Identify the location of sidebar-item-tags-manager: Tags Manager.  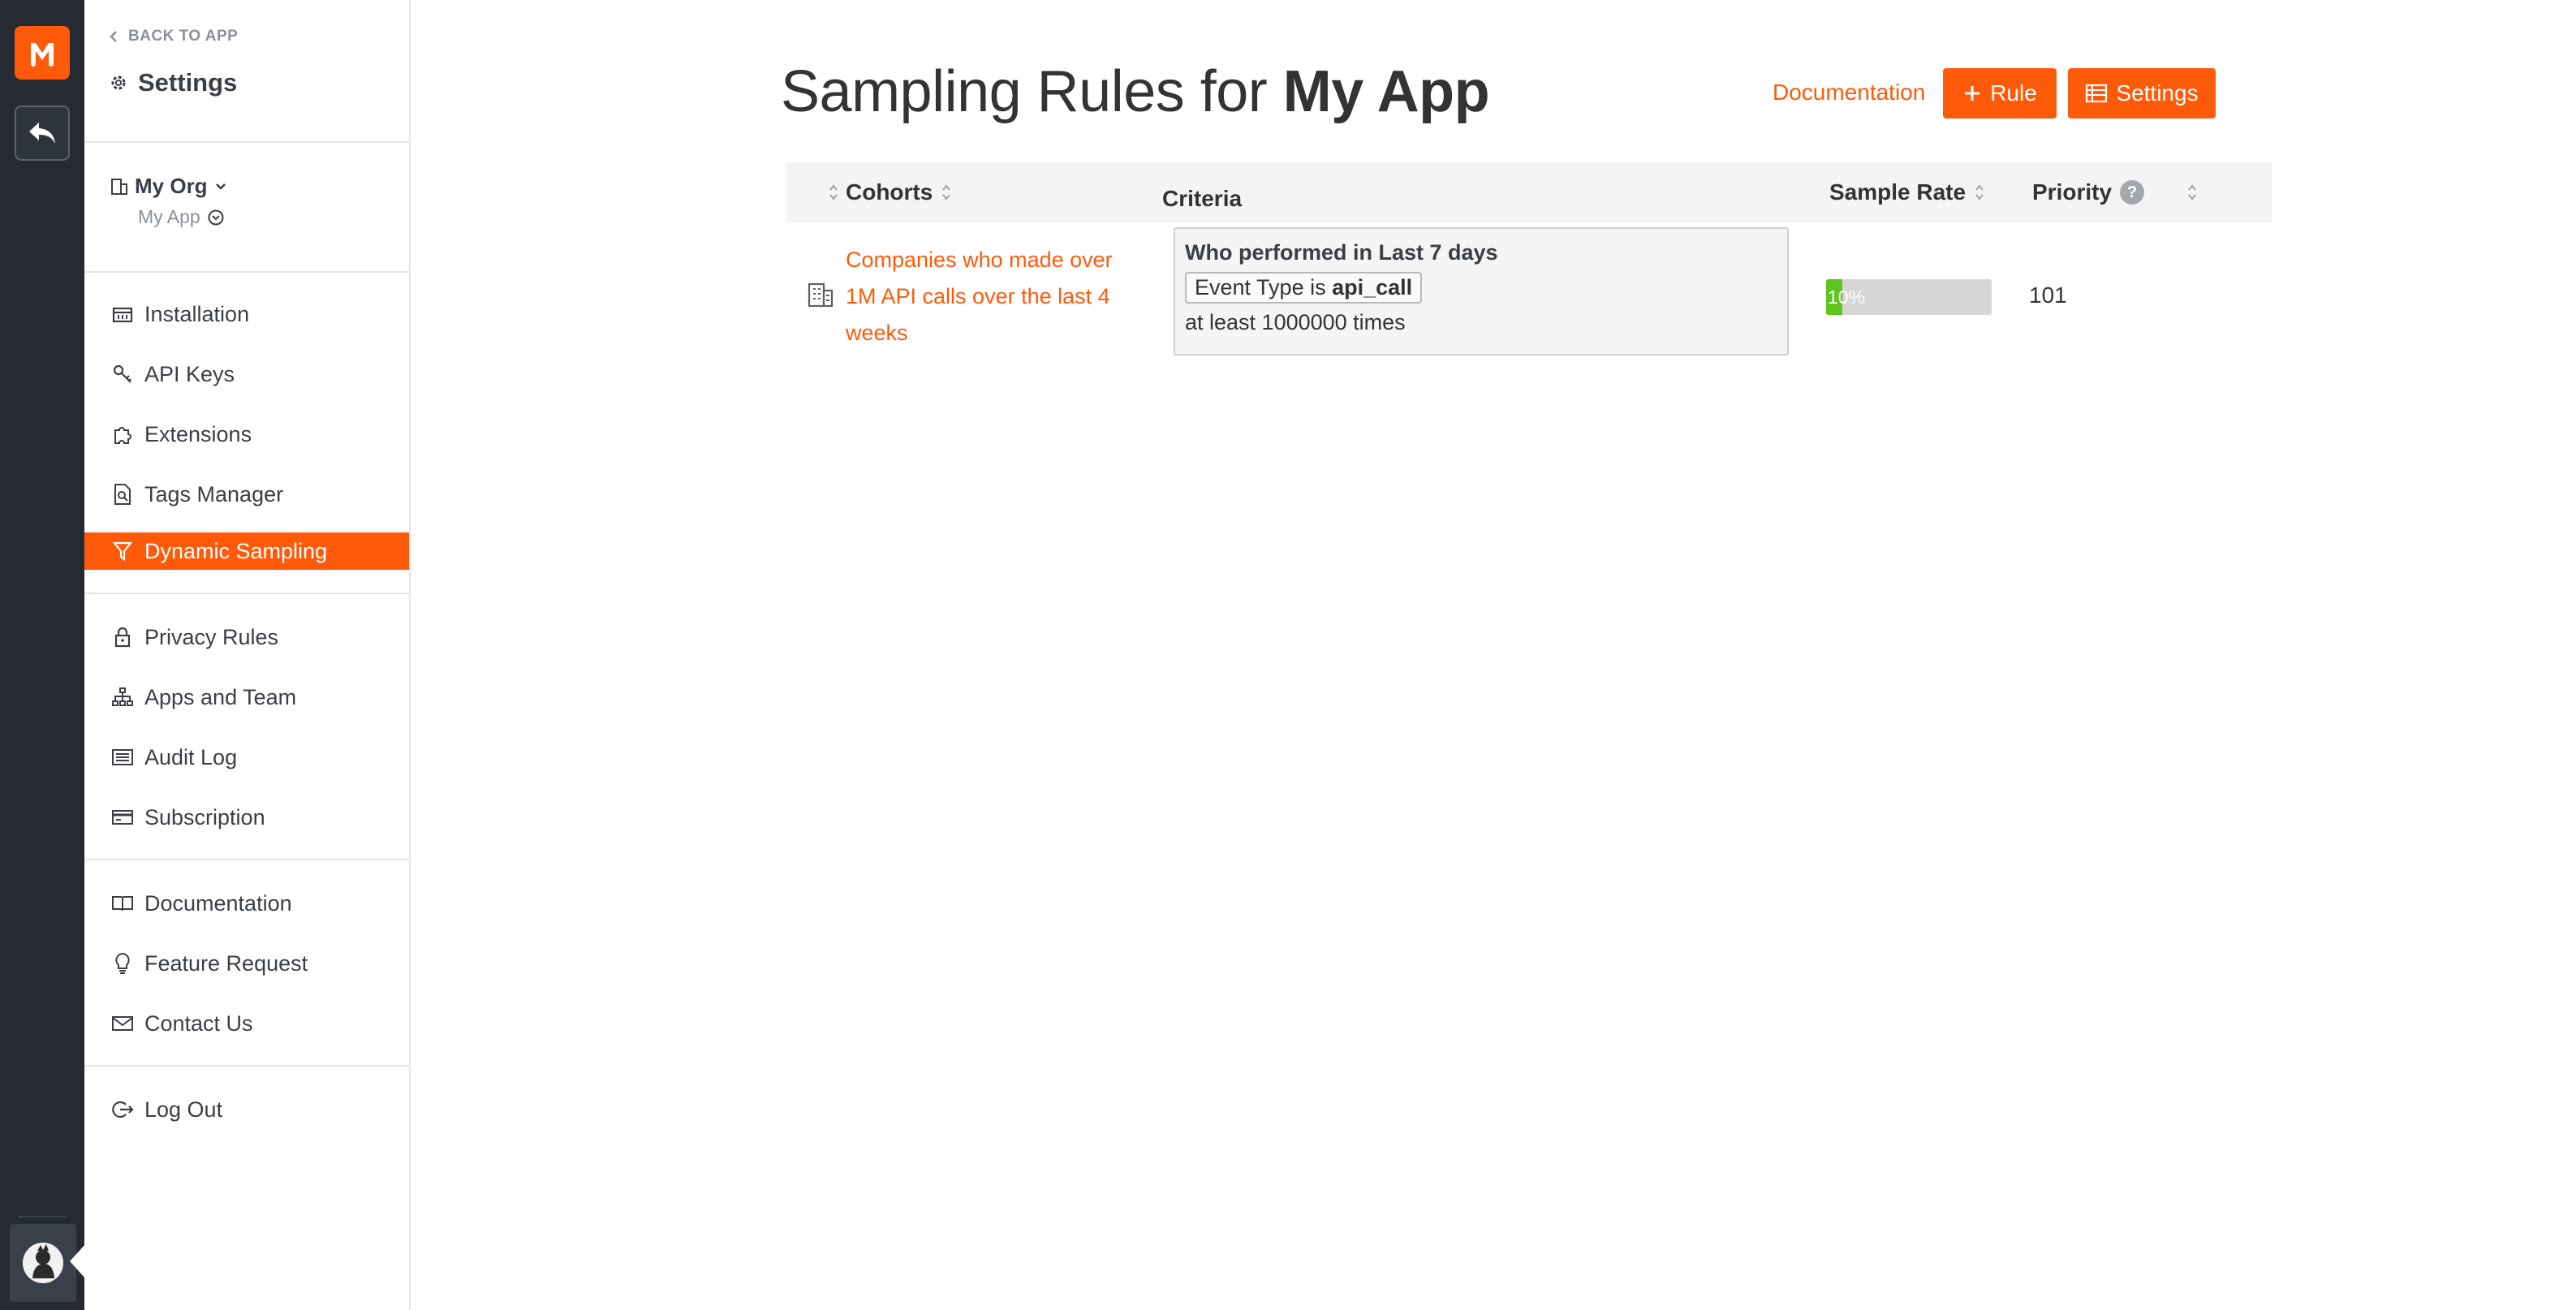
(246, 494).